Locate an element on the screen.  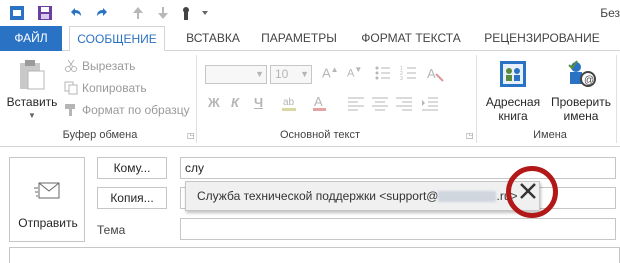
align-left-icon is located at coordinates (356, 103).